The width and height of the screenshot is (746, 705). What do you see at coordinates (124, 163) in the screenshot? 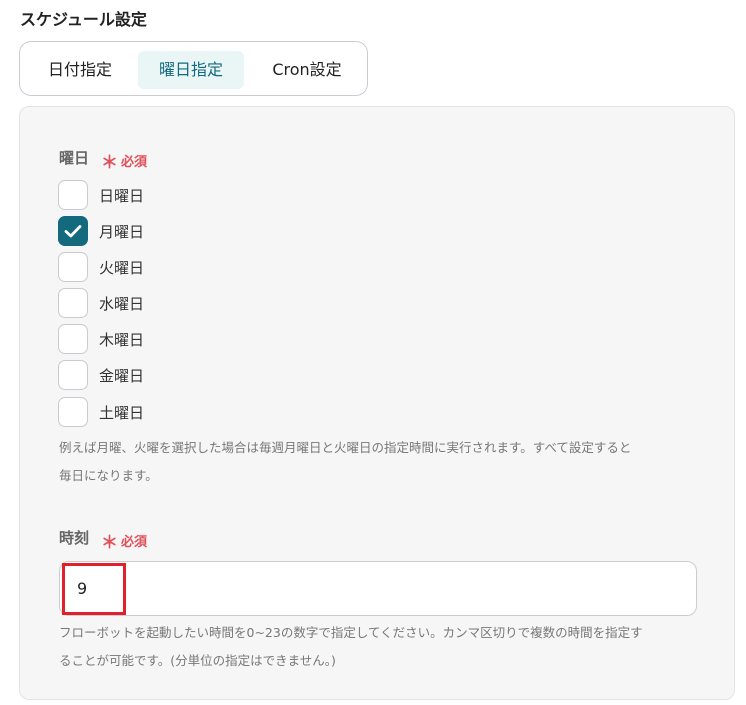
I see `weekday-required-badge: ＊必須` at bounding box center [124, 163].